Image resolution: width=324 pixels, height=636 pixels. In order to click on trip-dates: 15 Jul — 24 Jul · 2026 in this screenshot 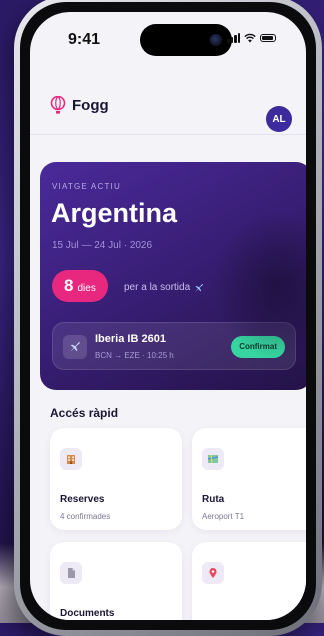, I will do `click(102, 245)`.